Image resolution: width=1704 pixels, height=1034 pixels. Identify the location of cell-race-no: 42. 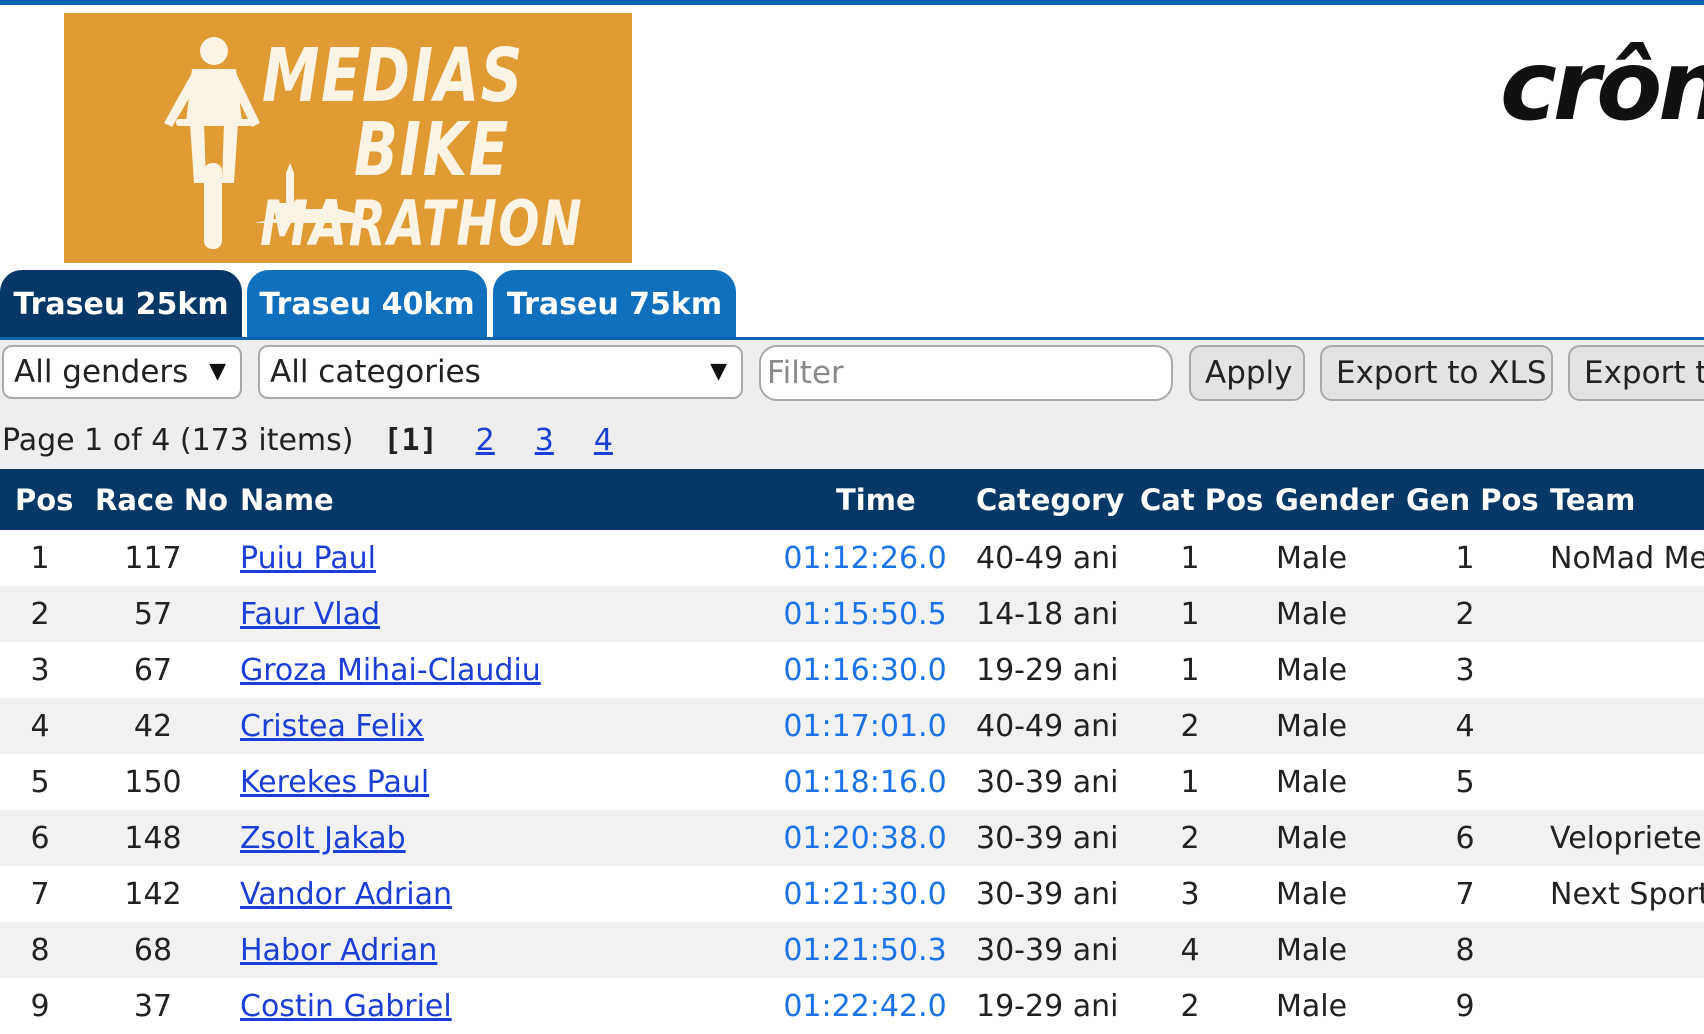
(153, 726).